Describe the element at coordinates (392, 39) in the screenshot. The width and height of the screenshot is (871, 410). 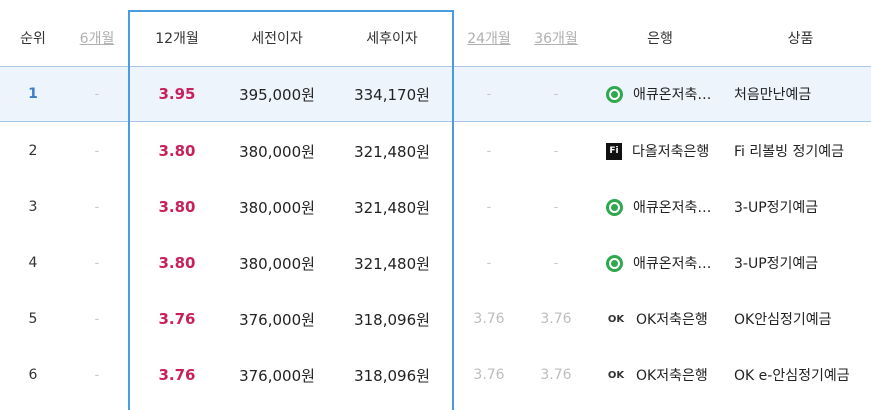
I see `header-post-tax-interest: 세후이자` at that location.